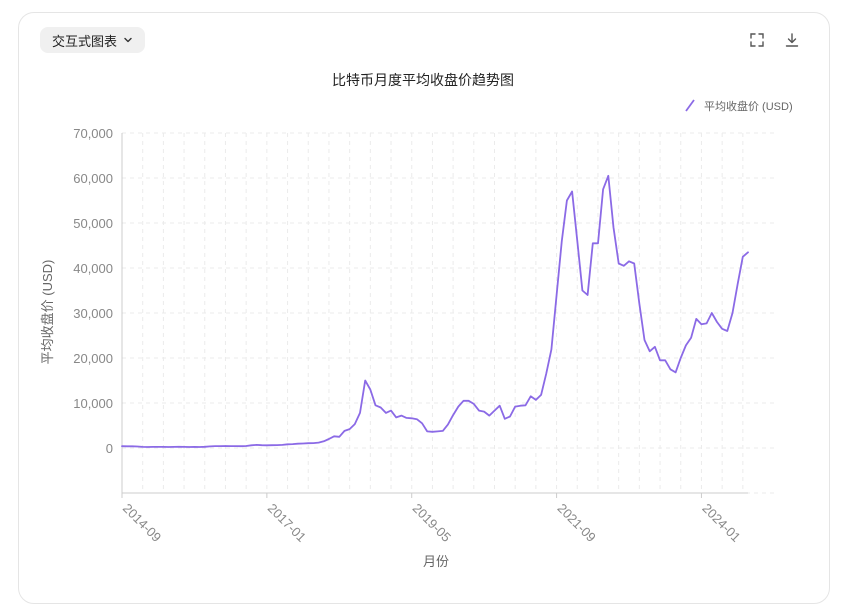 The height and width of the screenshot is (604, 855). What do you see at coordinates (128, 40) in the screenshot?
I see `chevron-down-icon` at bounding box center [128, 40].